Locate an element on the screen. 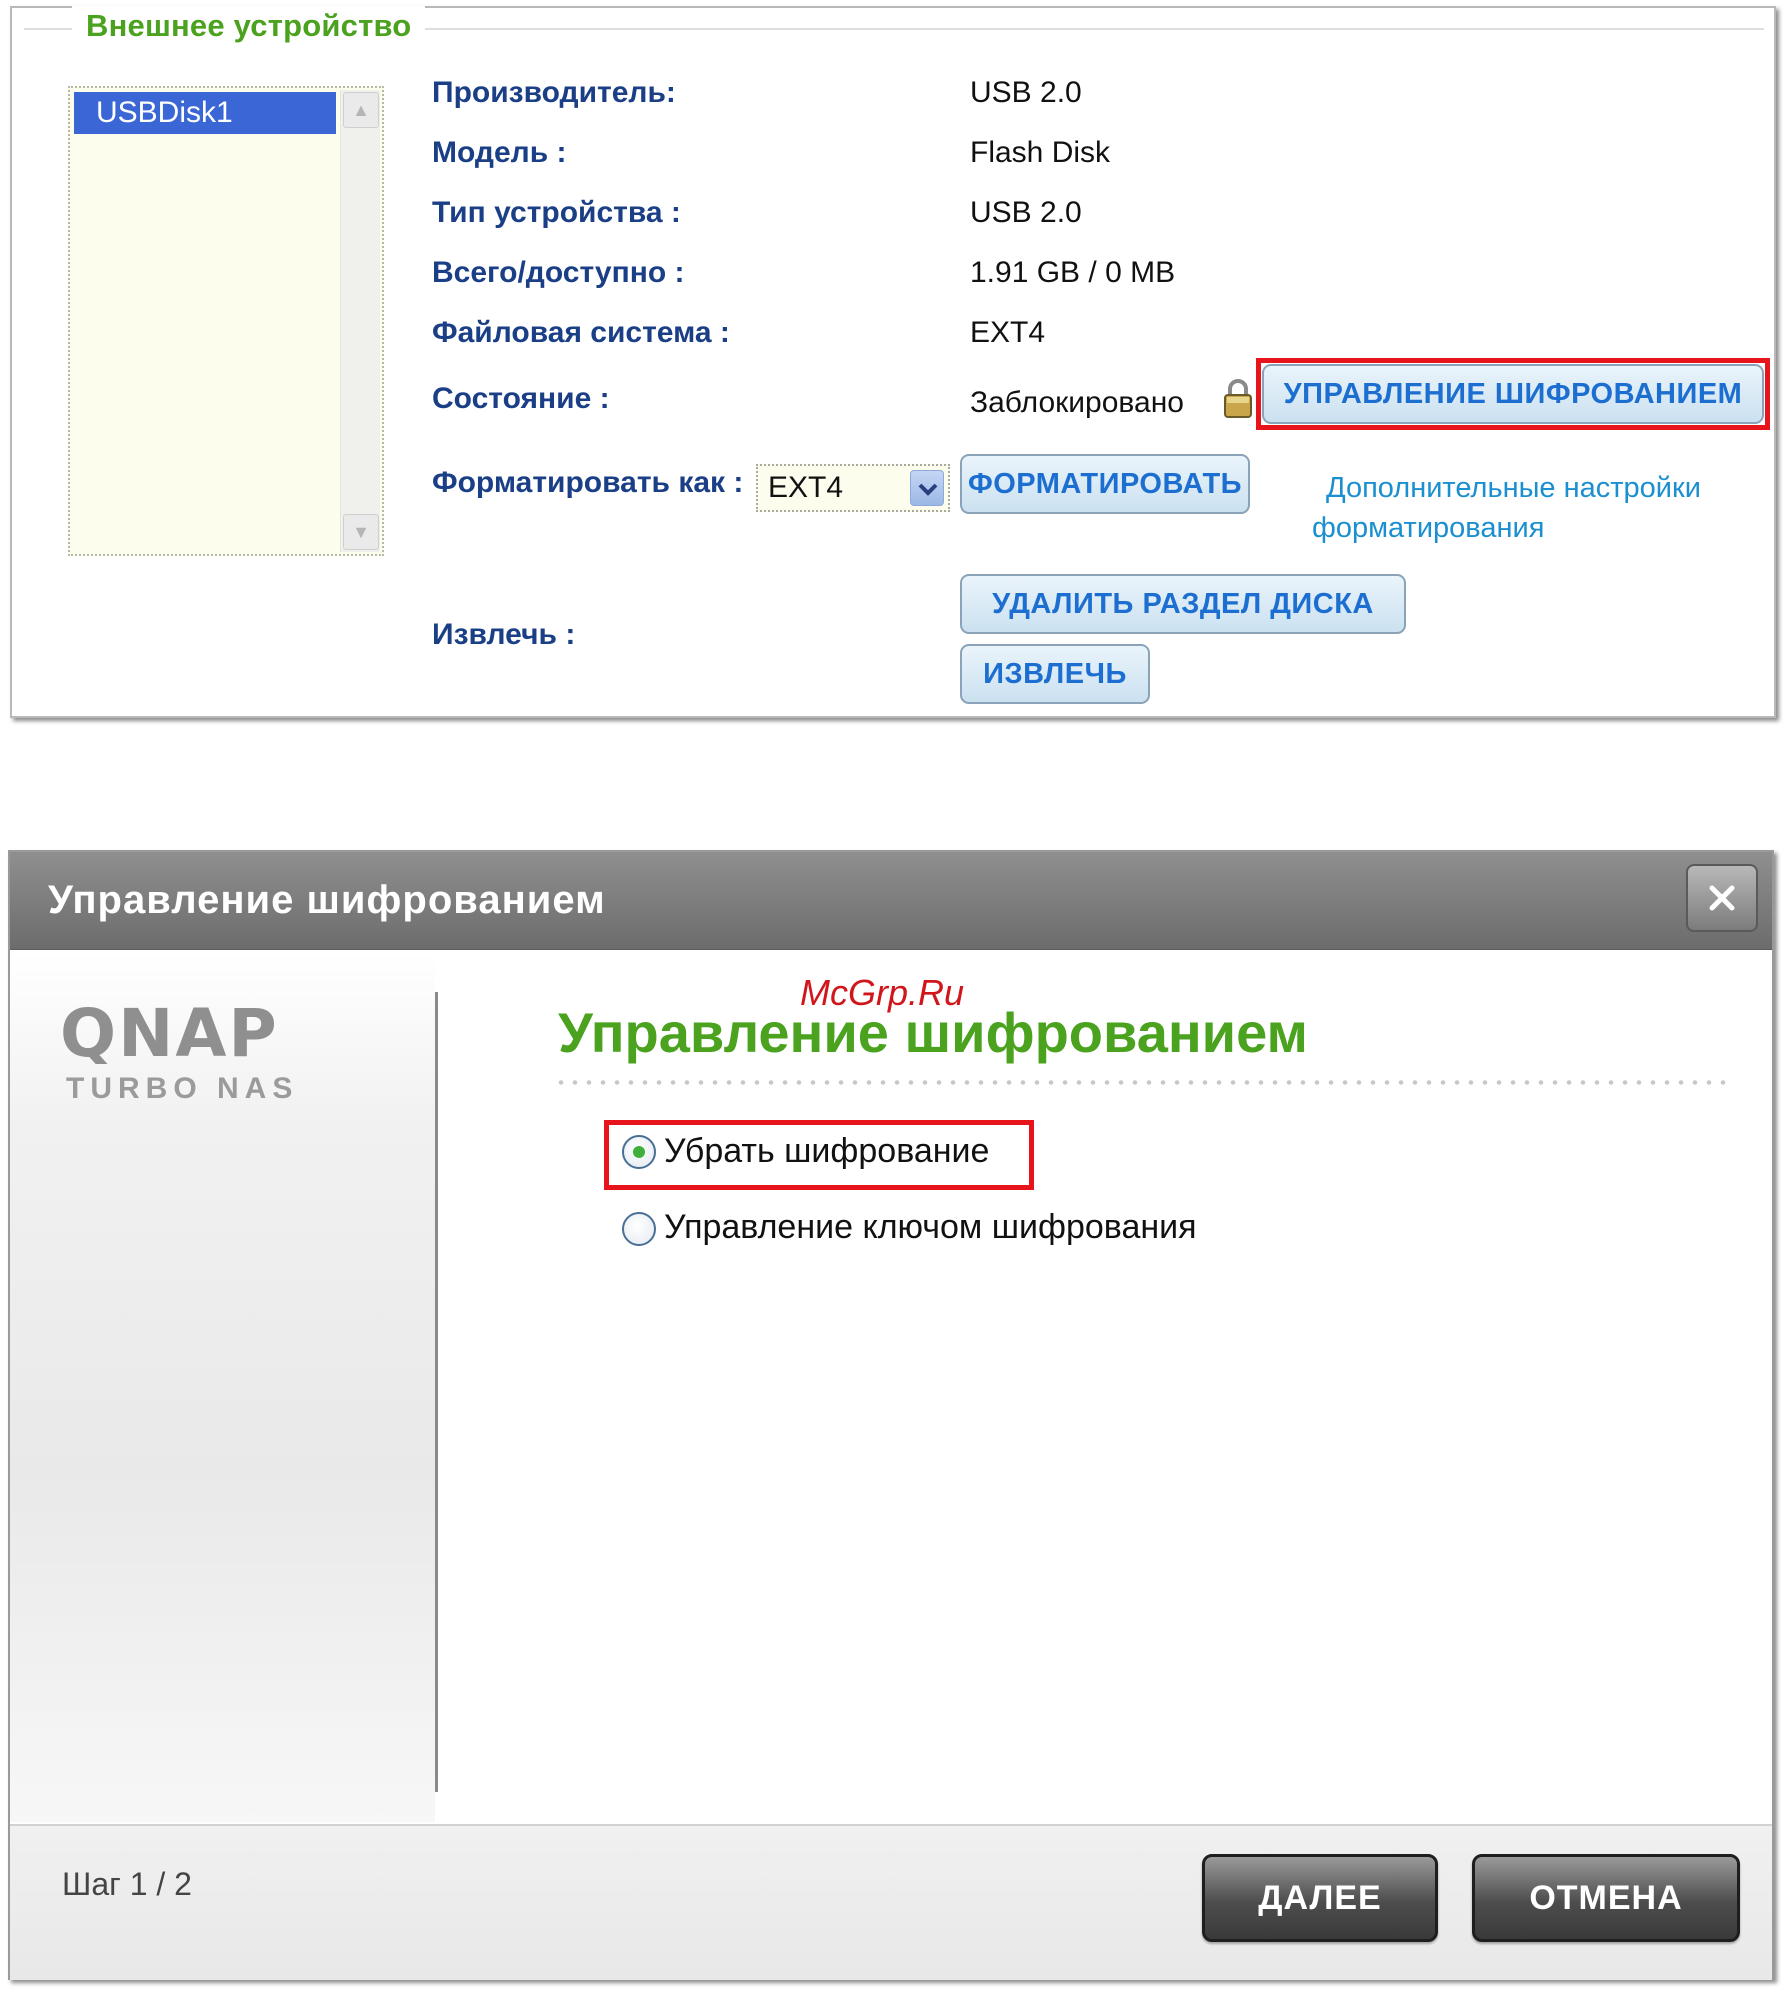 The image size is (1786, 1990). dotted-separator is located at coordinates (1142, 1082).